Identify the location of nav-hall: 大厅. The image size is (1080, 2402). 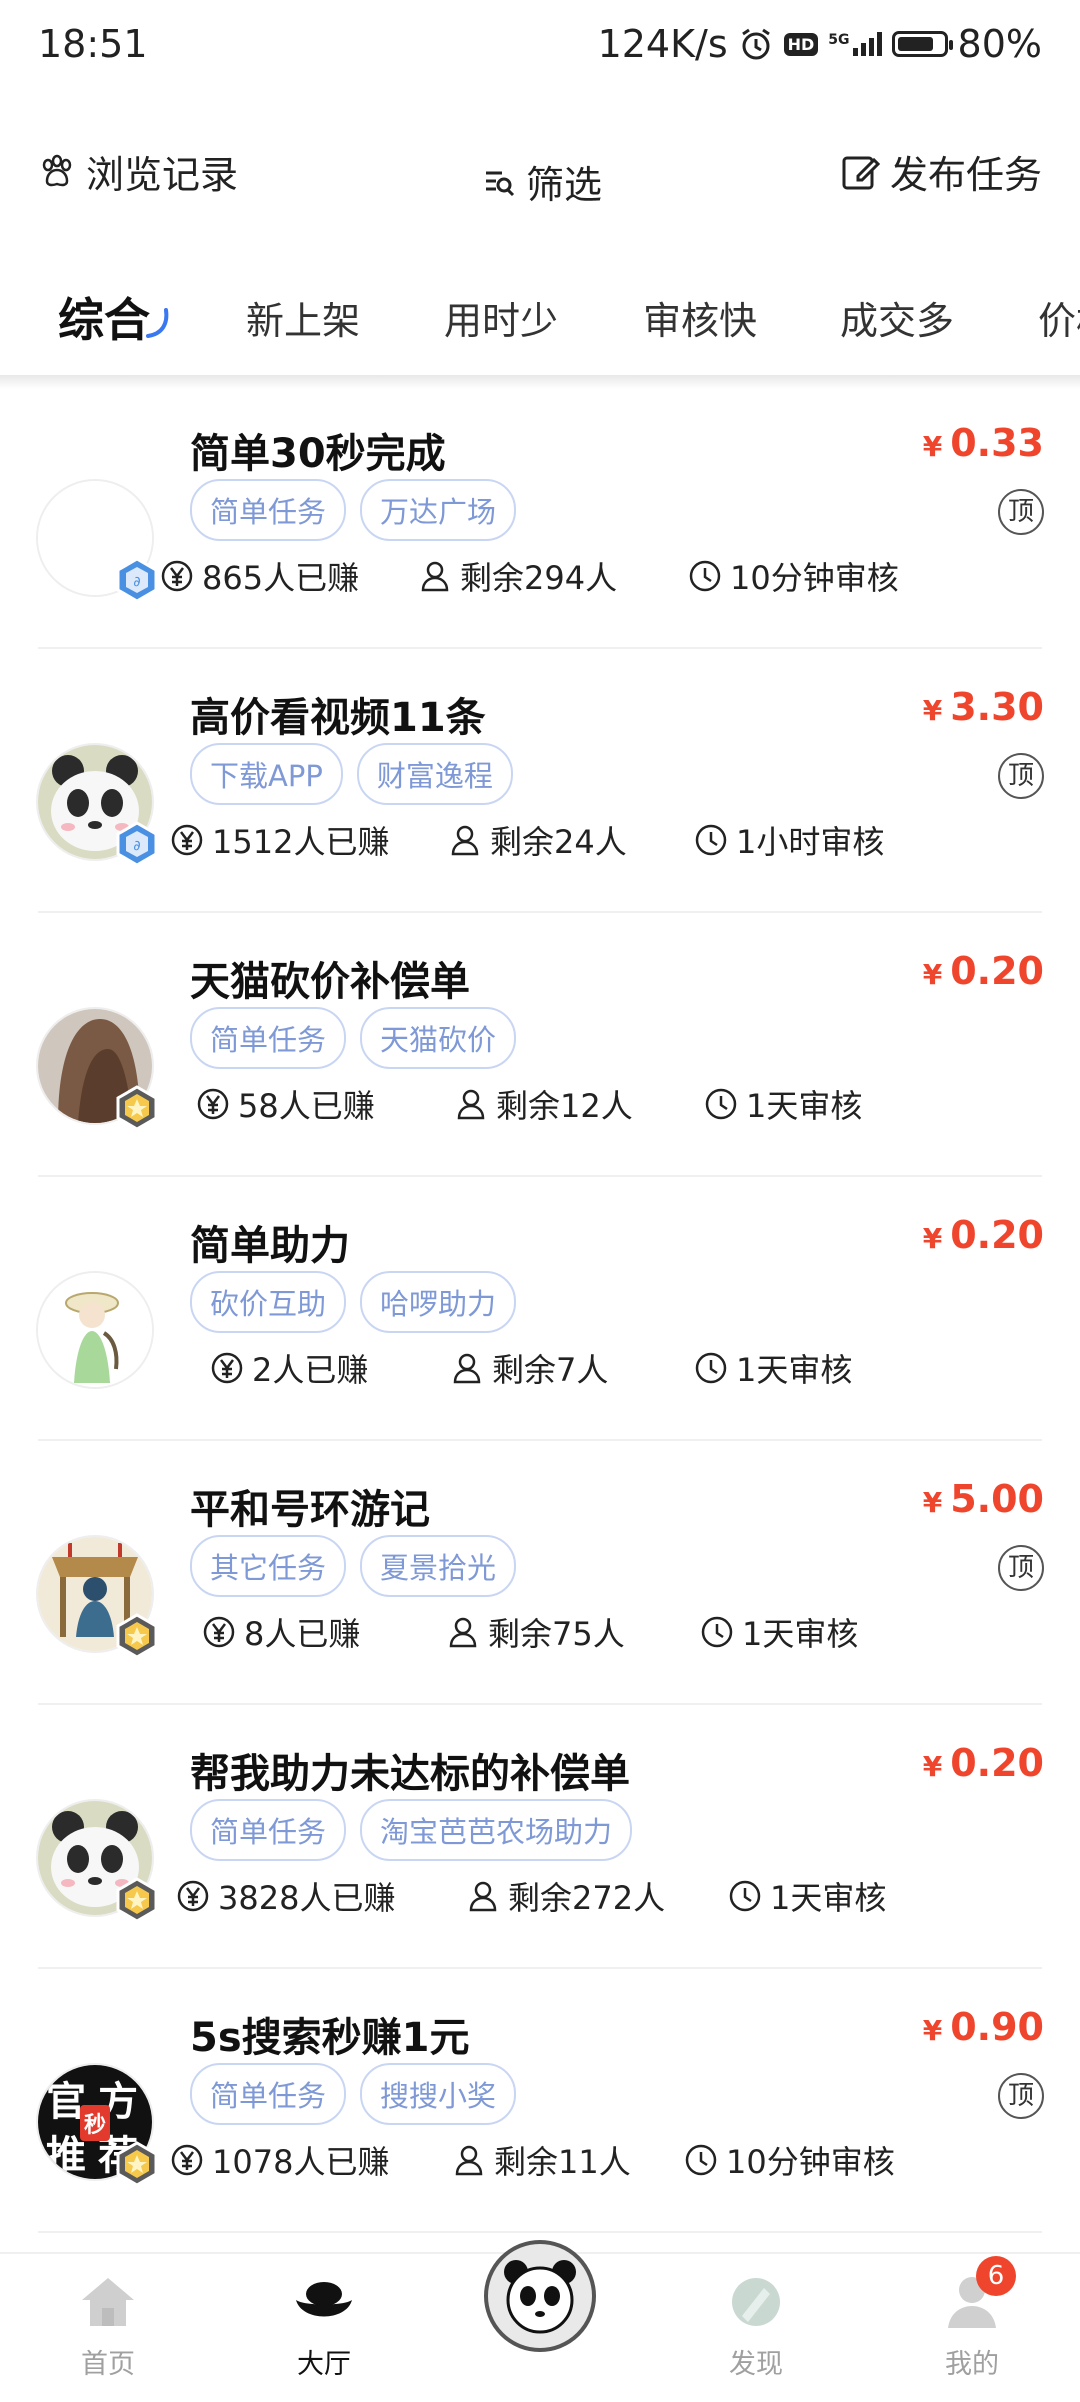
(324, 2327).